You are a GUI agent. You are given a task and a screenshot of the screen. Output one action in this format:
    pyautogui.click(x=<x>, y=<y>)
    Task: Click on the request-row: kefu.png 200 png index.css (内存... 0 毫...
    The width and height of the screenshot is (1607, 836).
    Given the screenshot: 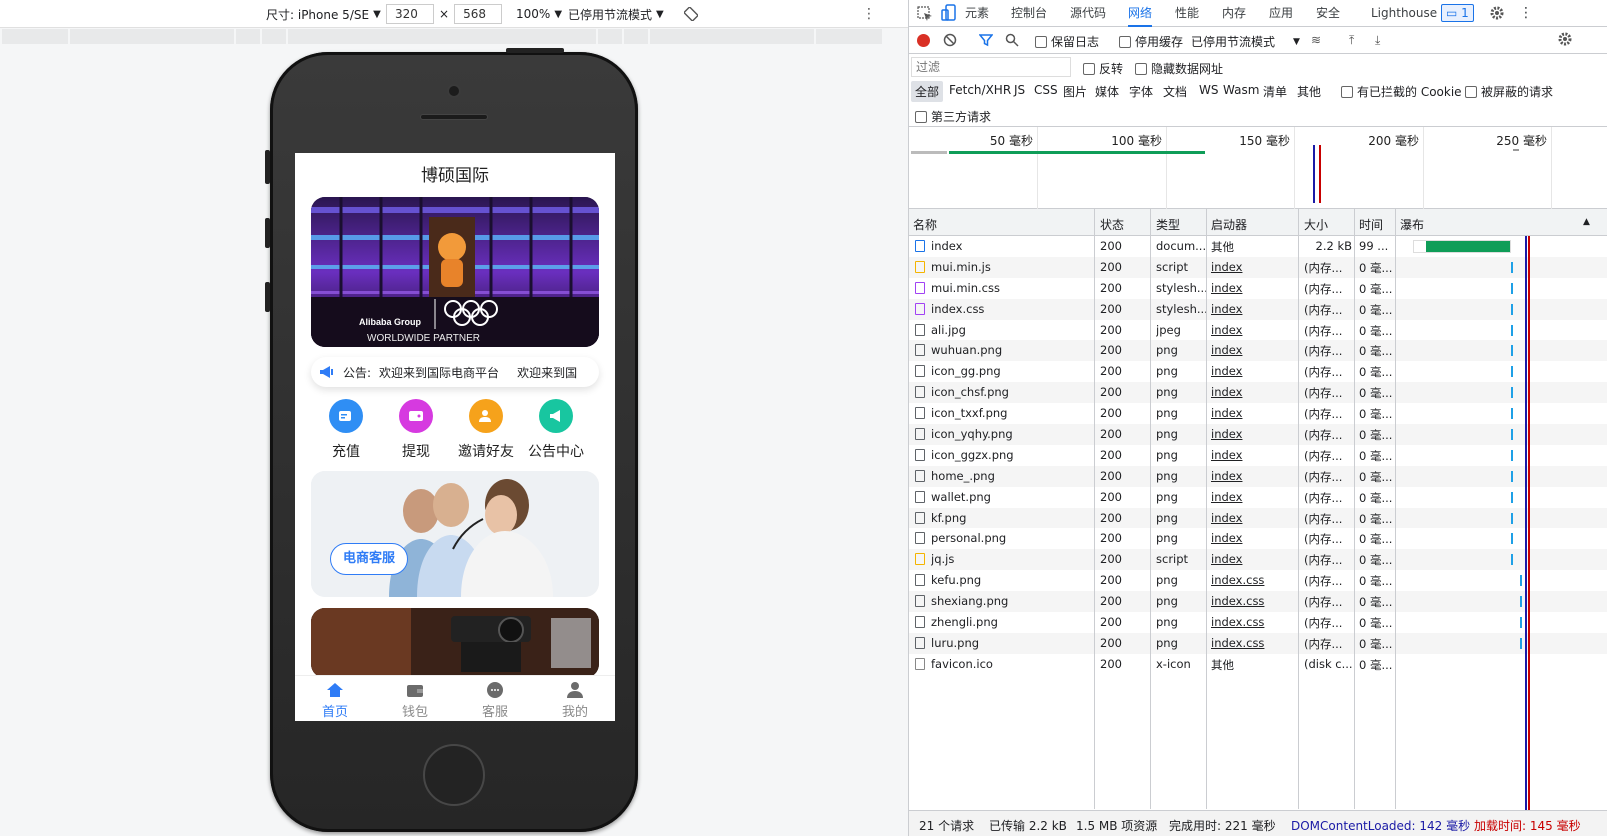 What is the action you would take?
    pyautogui.click(x=1258, y=580)
    